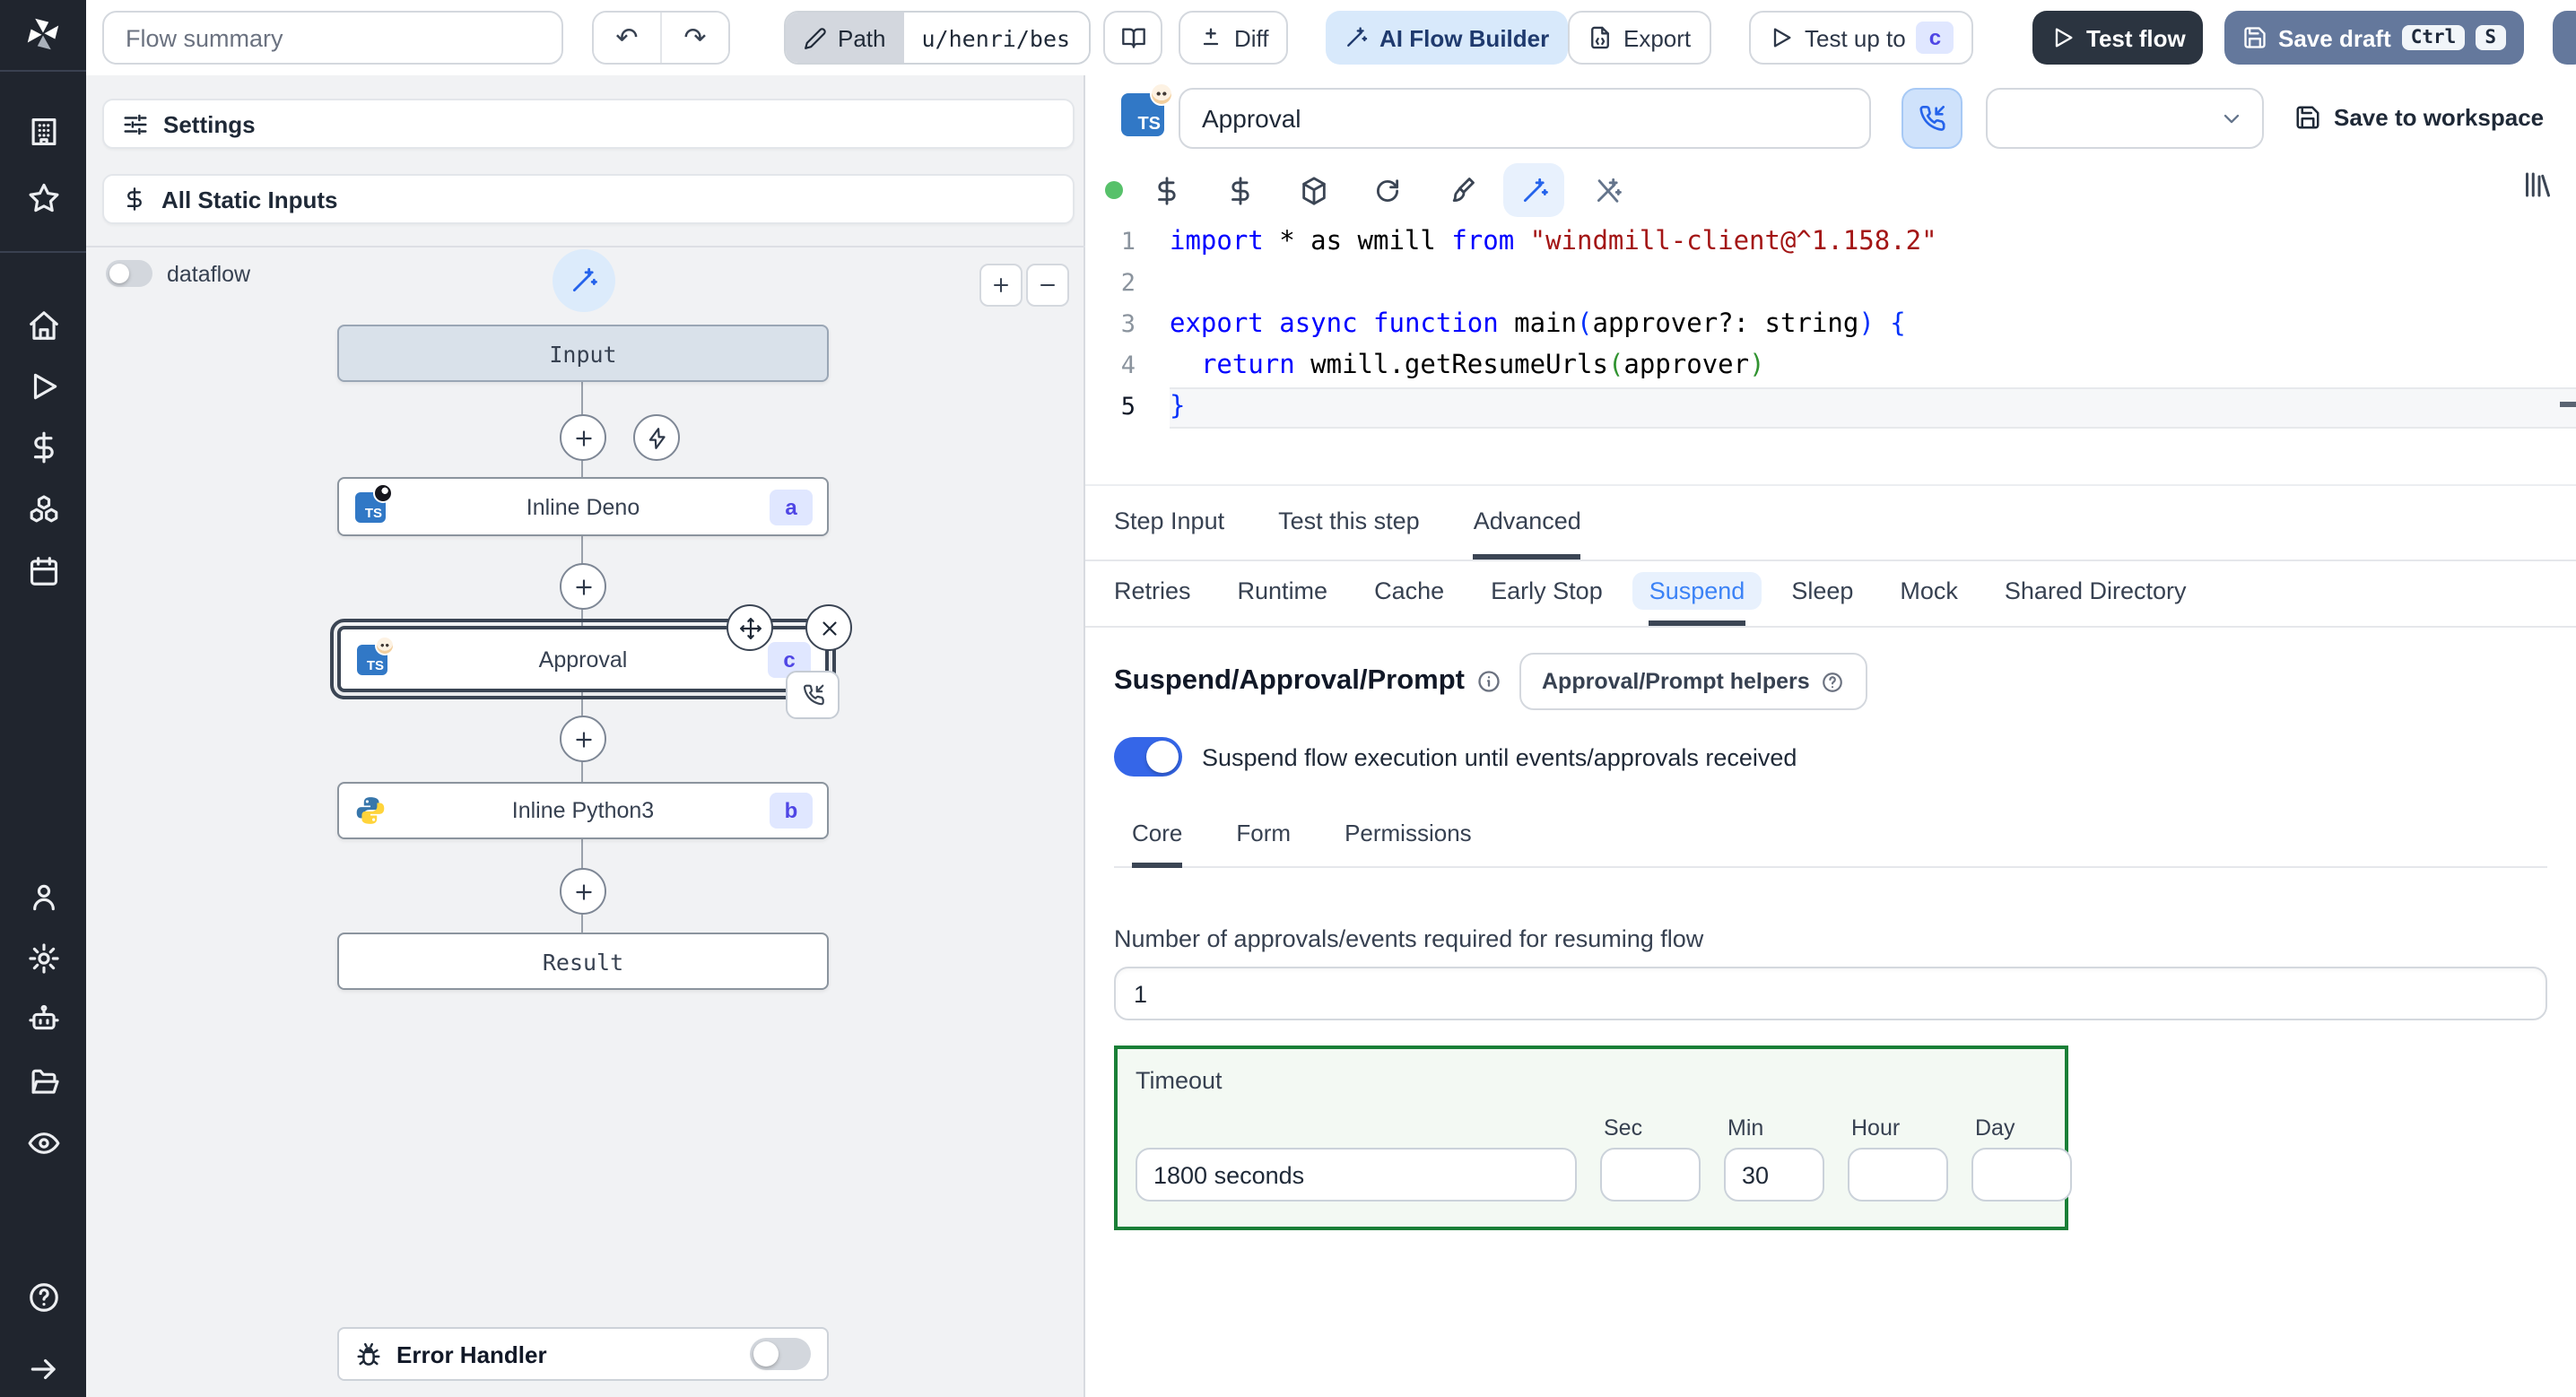  What do you see at coordinates (656, 437) in the screenshot?
I see `add-trigger-button` at bounding box center [656, 437].